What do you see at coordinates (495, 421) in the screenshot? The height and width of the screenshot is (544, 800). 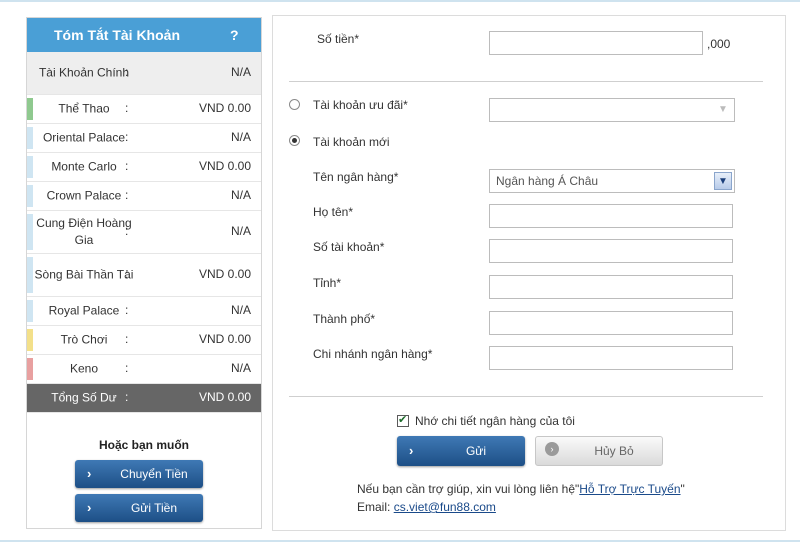 I see `remember-bank-label: Nhớ chi tiết ngân hàng của tôi` at bounding box center [495, 421].